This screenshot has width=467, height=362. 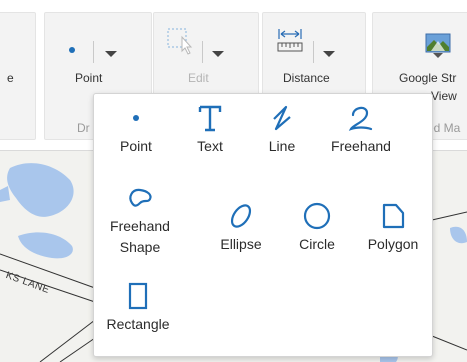 I want to click on freehand-tool: Freehand, so click(x=361, y=128).